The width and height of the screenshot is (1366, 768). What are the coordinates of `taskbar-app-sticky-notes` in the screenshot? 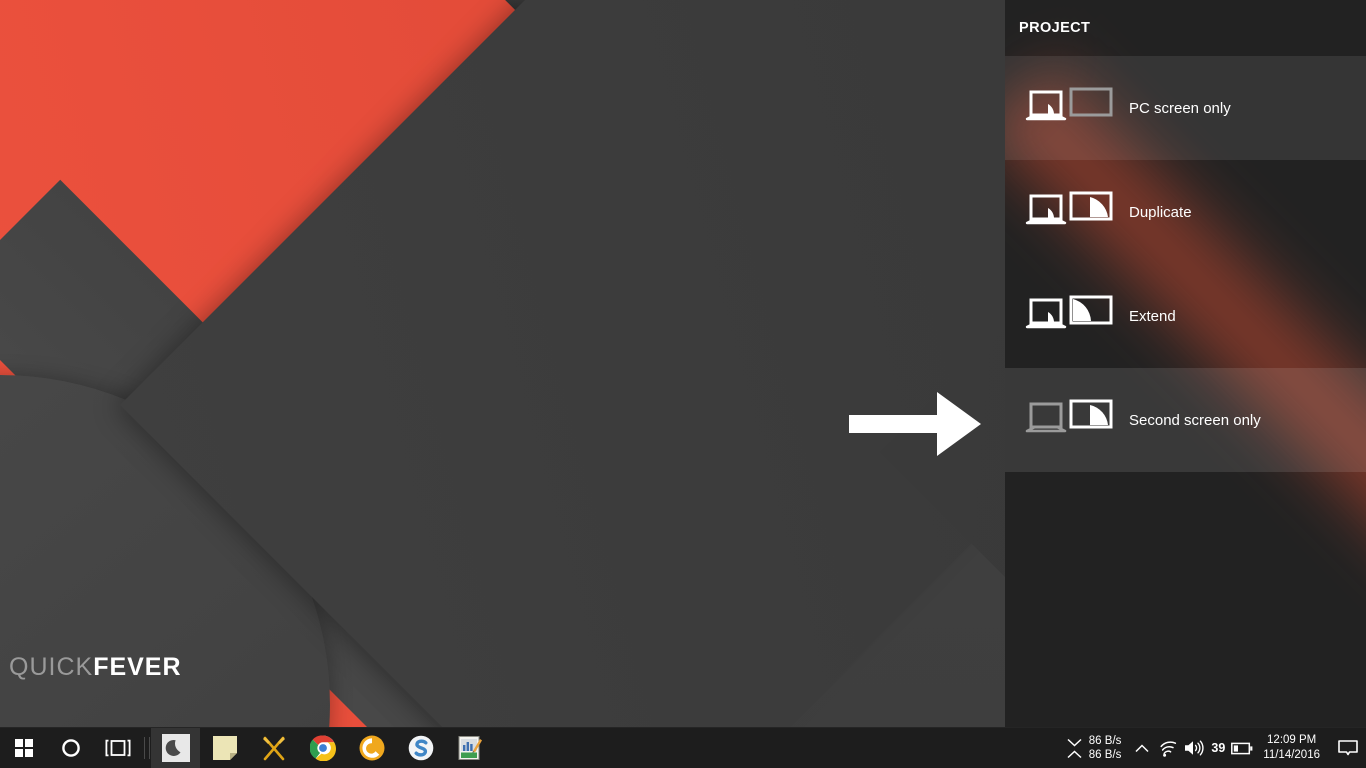 It's located at (224, 748).